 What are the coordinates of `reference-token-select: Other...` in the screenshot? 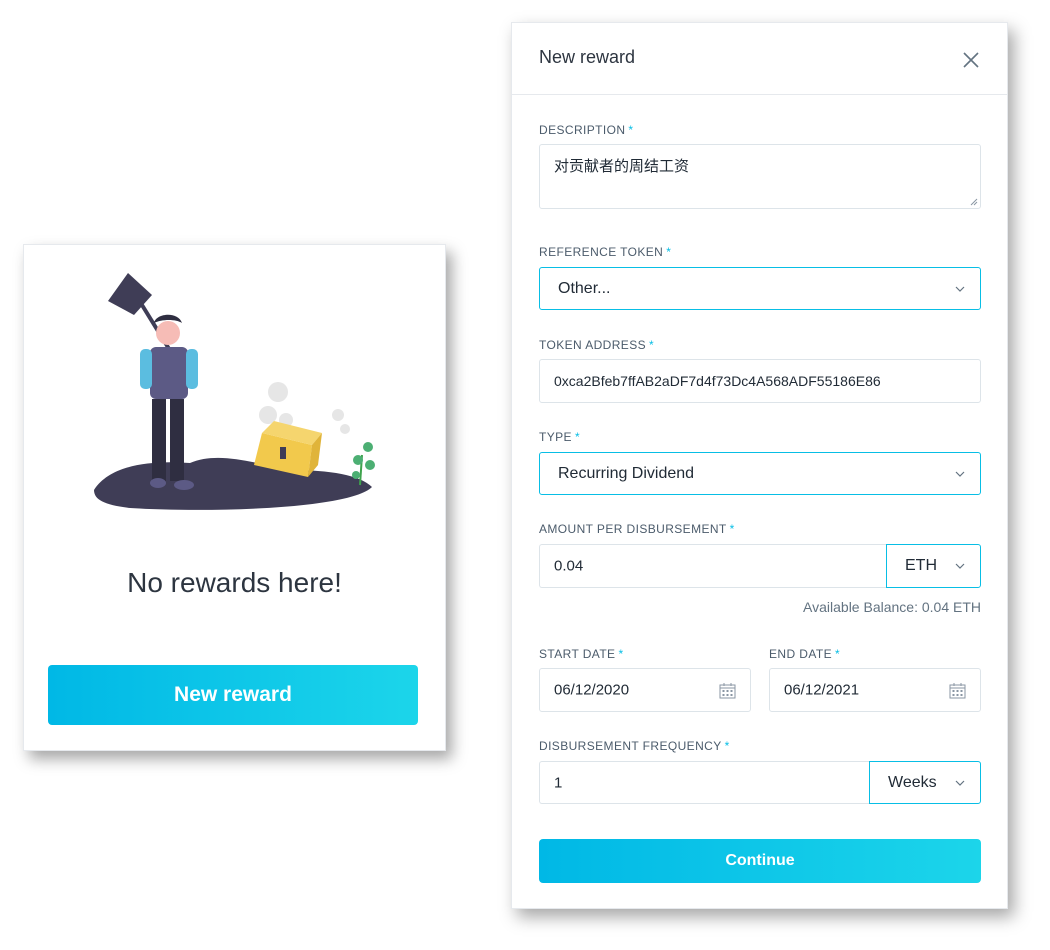 It's located at (760, 288).